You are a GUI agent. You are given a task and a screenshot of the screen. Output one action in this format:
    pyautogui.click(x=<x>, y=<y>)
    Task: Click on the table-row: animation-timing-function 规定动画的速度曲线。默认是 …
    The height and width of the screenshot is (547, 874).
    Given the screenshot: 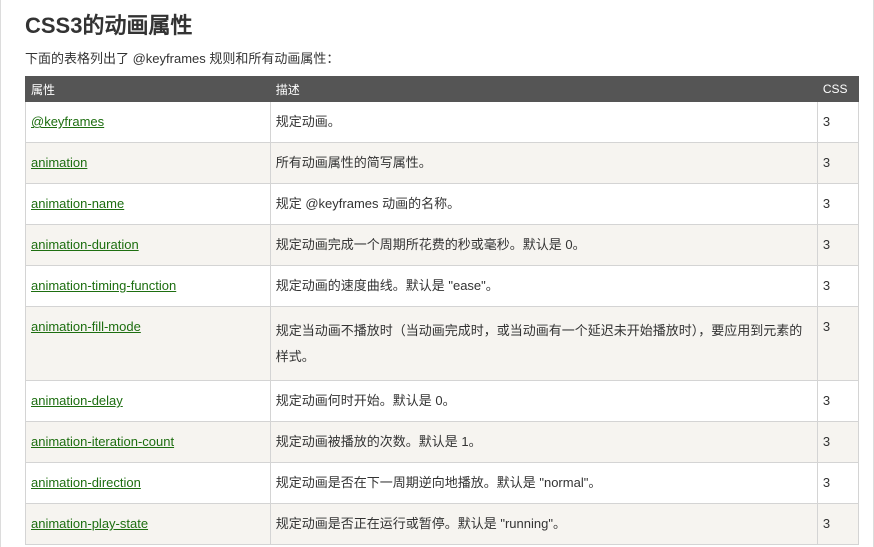 What is the action you would take?
    pyautogui.click(x=442, y=286)
    